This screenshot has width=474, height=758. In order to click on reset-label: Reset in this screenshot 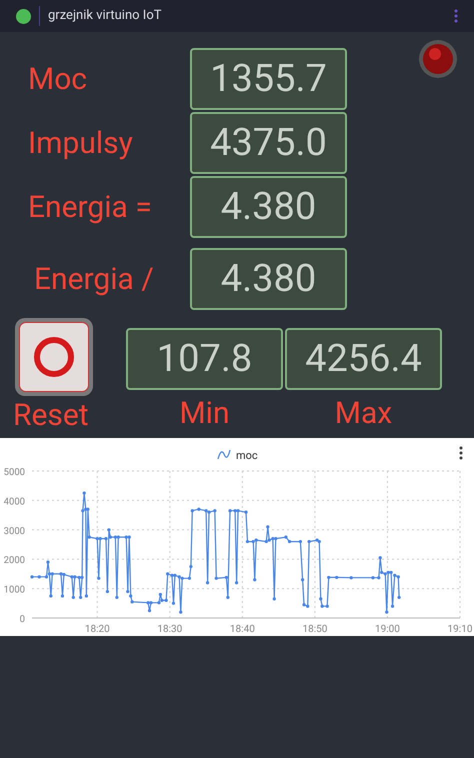, I will do `click(51, 416)`.